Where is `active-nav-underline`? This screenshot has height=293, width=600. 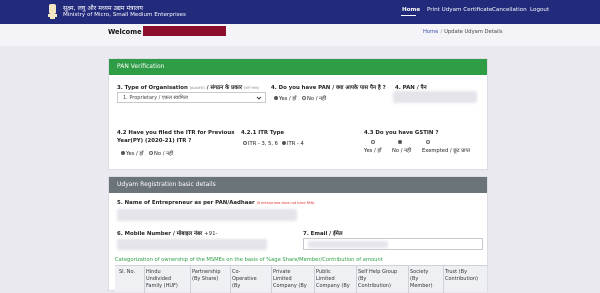 active-nav-underline is located at coordinates (408, 15).